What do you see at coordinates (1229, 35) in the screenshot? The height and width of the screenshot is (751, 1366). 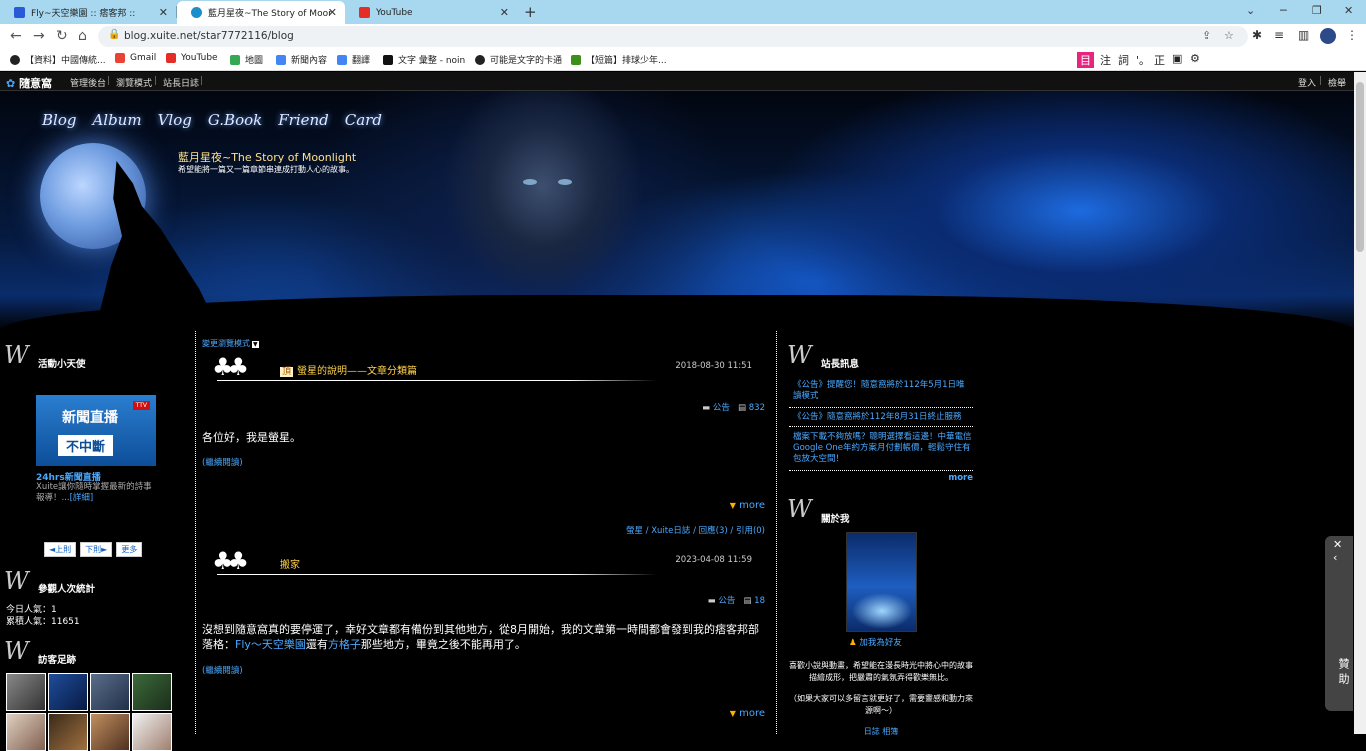 I see `star-icon: ☆` at bounding box center [1229, 35].